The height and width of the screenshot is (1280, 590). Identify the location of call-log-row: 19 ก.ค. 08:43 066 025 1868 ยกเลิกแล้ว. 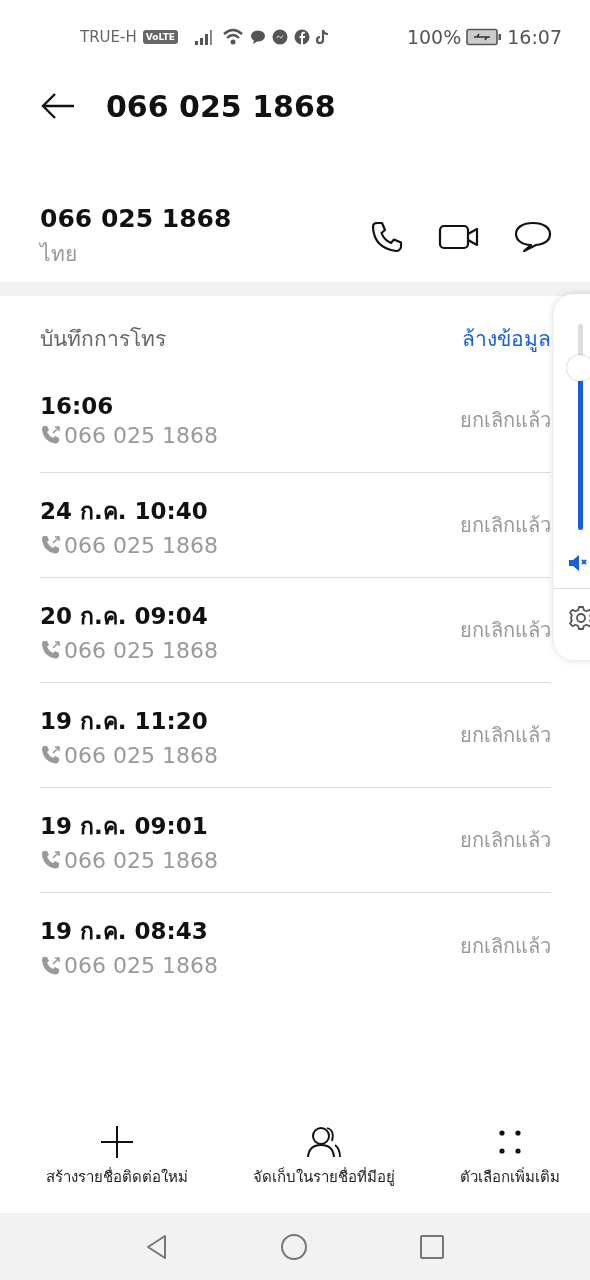
(295, 945).